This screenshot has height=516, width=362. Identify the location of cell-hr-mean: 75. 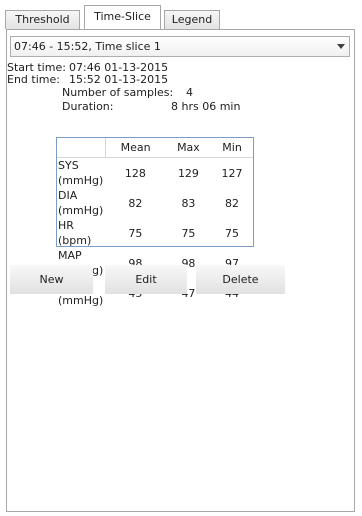
(135, 233).